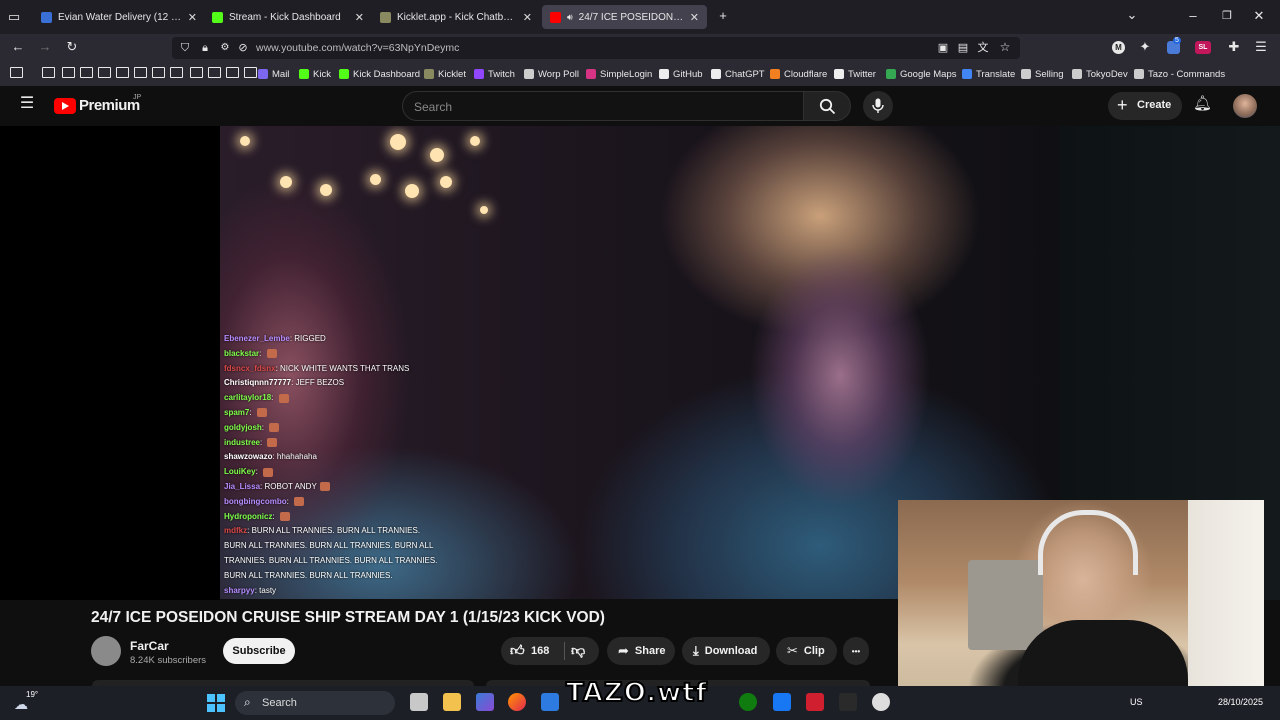  Describe the element at coordinates (1042, 74) in the screenshot. I see `bookmark-item: Selling` at that location.